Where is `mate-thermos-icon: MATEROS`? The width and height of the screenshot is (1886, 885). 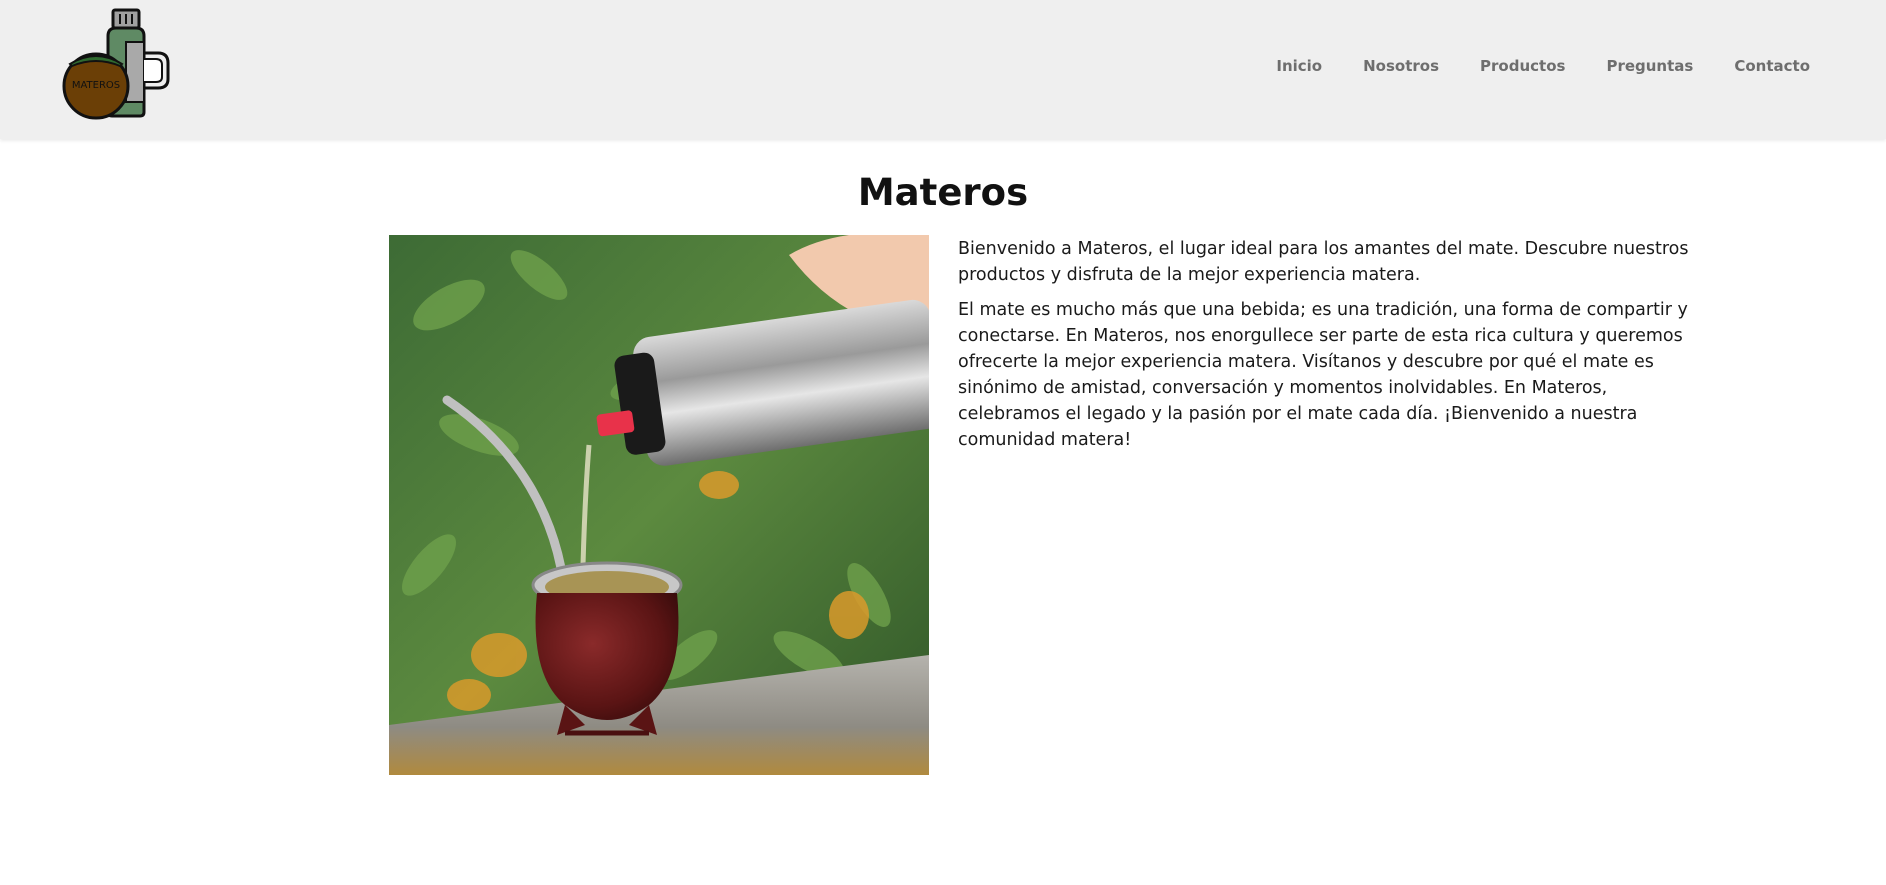
mate-thermos-icon: MATEROS is located at coordinates (116, 64).